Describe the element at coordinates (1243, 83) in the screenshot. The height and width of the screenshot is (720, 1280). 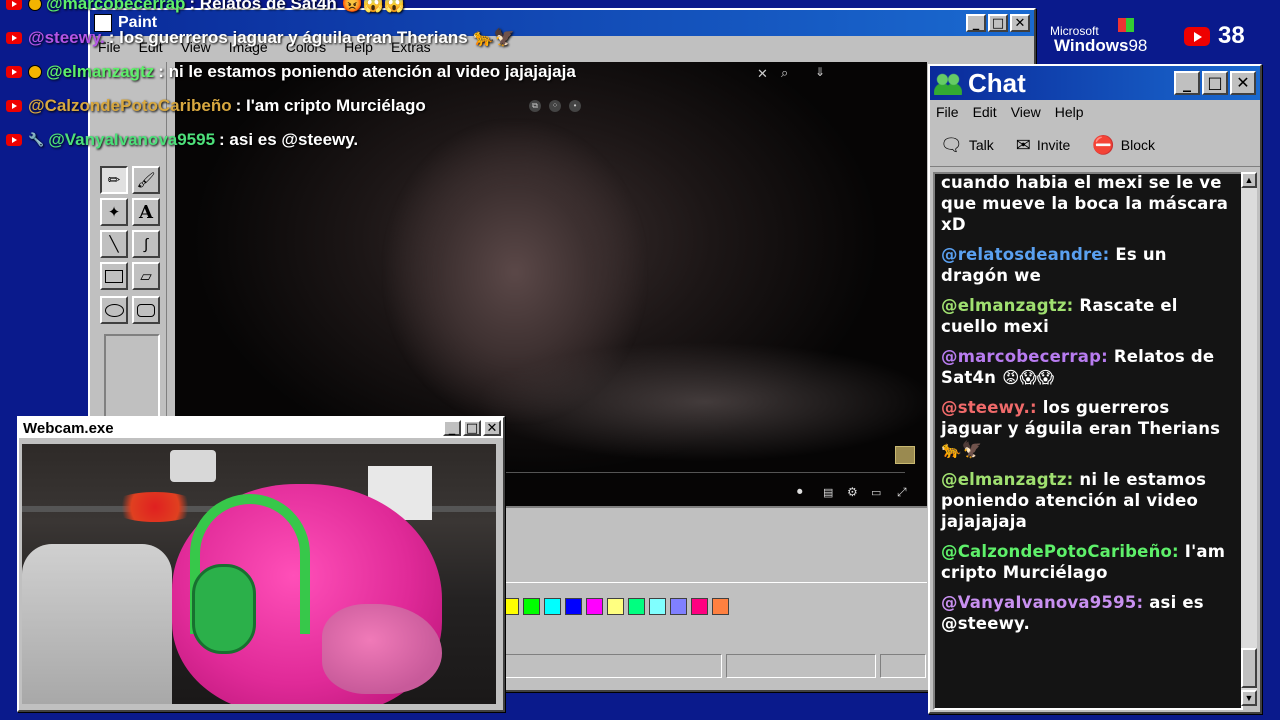
I see `chat-close-button: ✕` at that location.